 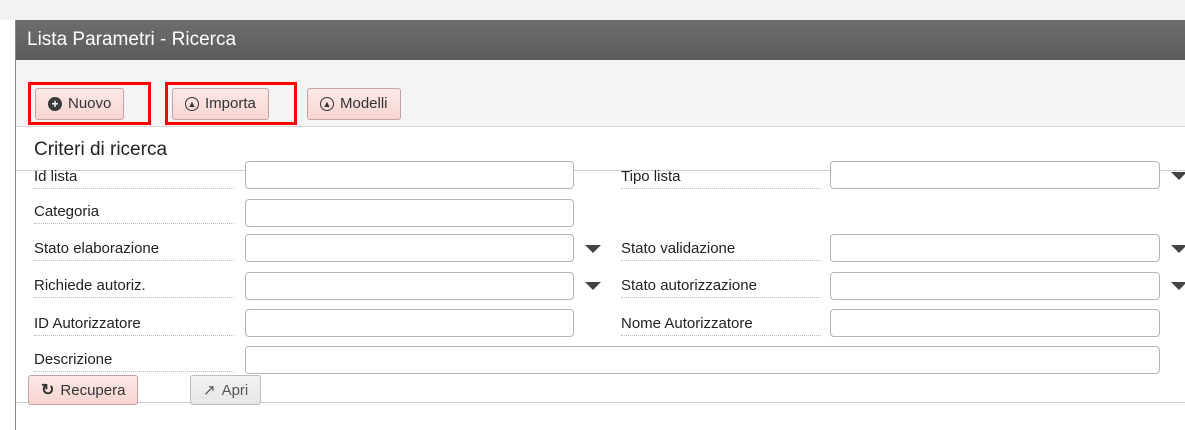 I want to click on richiede-autoriz-select, so click(x=409, y=286).